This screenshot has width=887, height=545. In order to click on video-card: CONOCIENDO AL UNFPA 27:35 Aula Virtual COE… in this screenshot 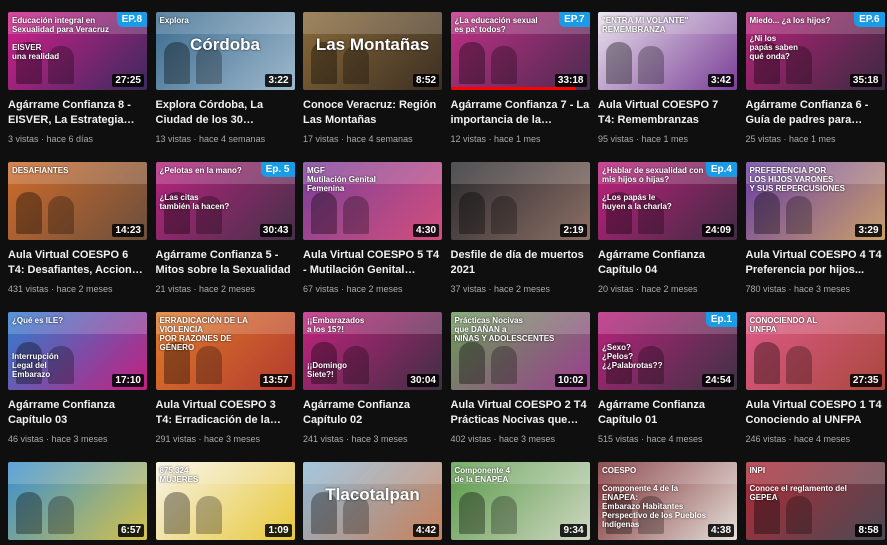, I will do `click(815, 387)`.